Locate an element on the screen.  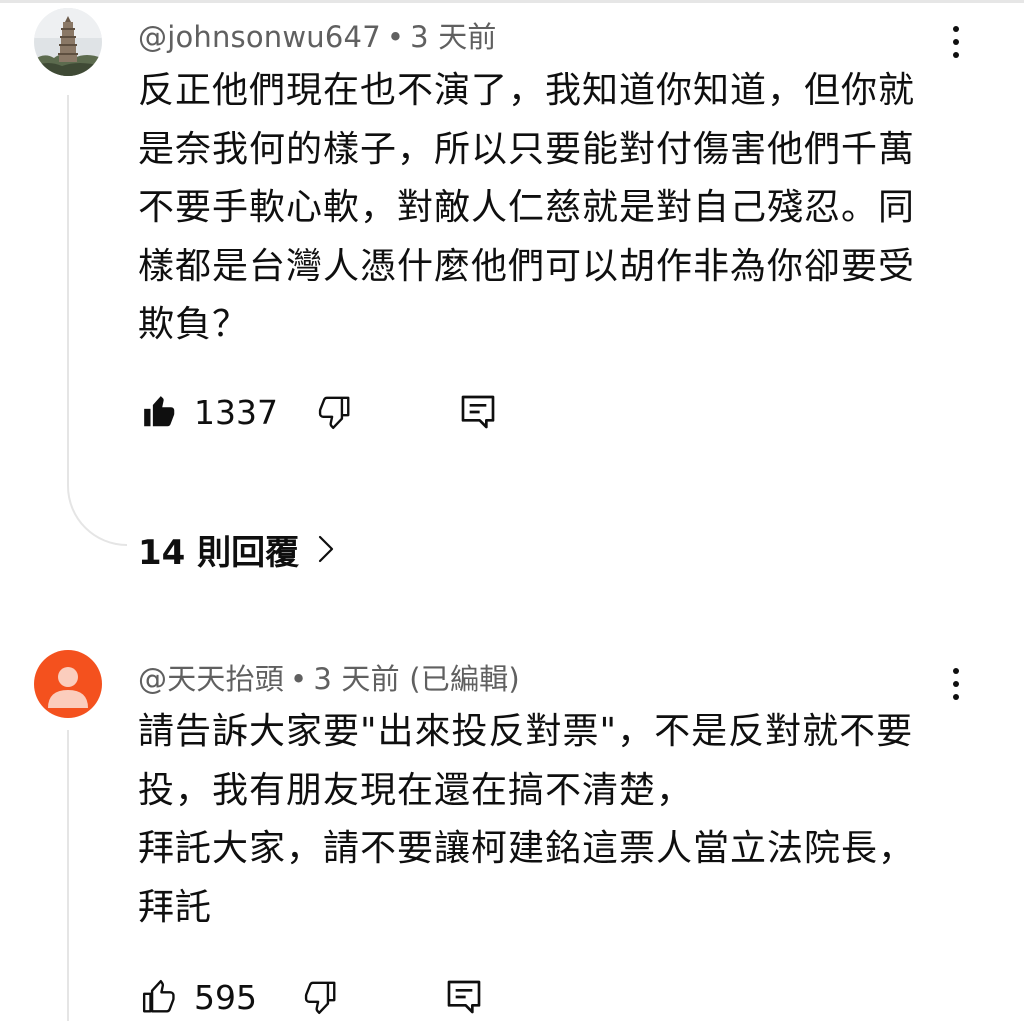
comment-actions: 1337 is located at coordinates (319, 412).